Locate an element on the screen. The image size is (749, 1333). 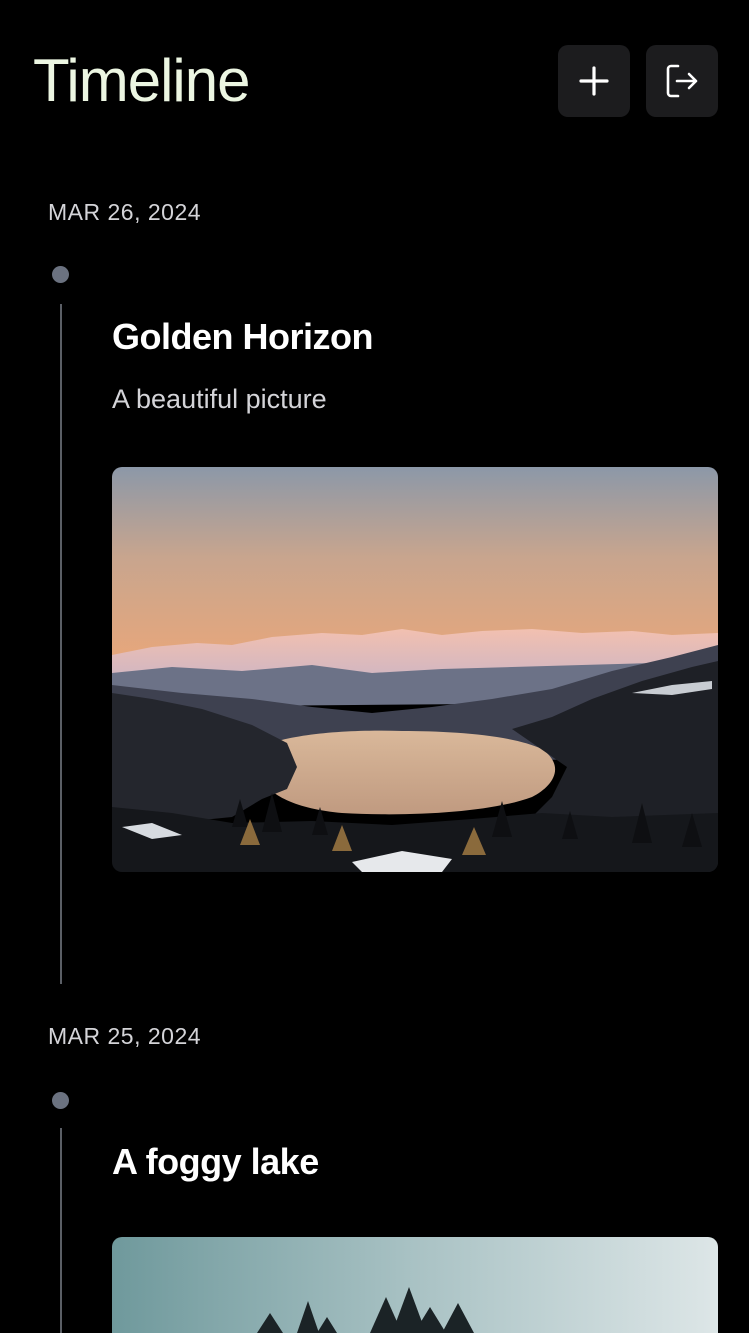
logout-icon is located at coordinates (682, 81).